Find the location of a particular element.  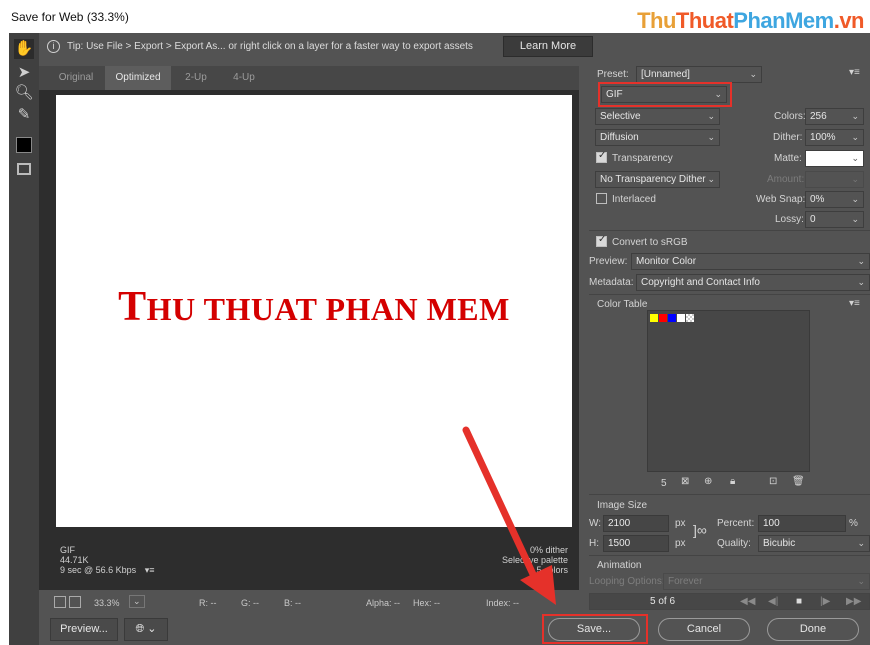

readout-g: G: -- is located at coordinates (250, 603).